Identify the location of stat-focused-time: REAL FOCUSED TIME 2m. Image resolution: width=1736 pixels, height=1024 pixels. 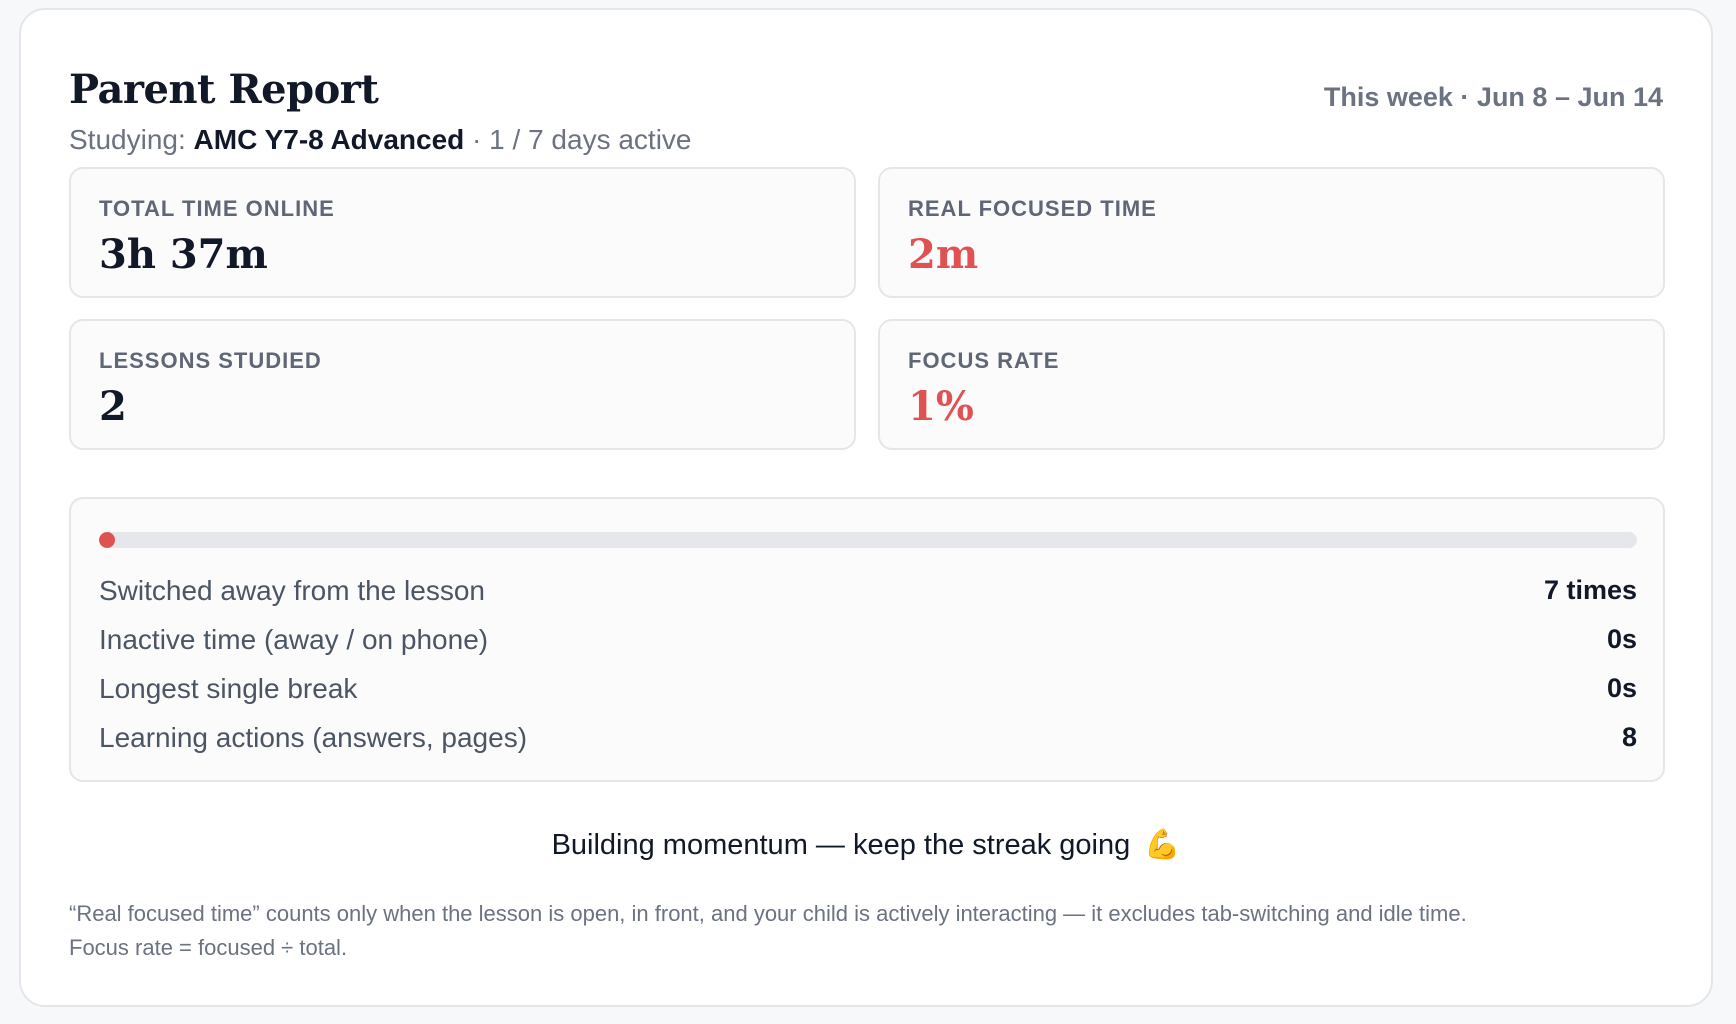
(1271, 232).